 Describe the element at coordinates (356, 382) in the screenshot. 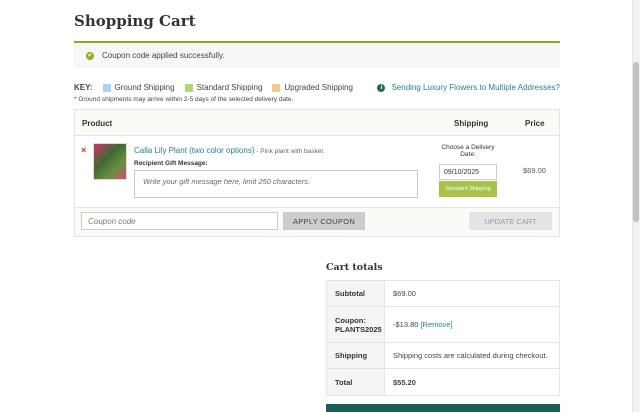

I see `total-label: Total` at that location.